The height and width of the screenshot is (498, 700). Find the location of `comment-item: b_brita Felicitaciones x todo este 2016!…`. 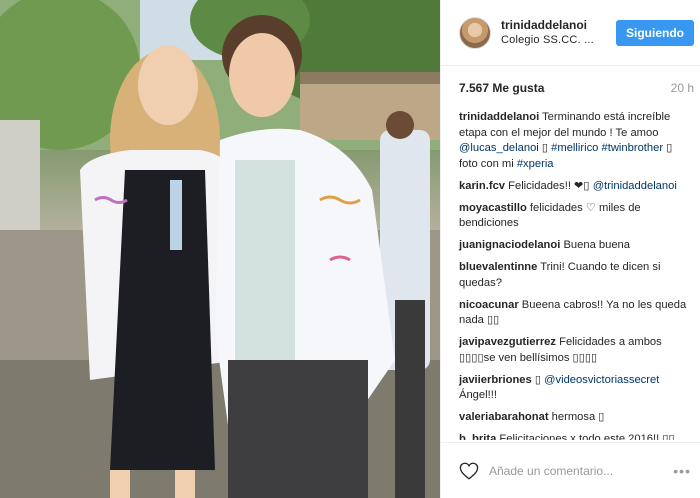

comment-item: b_brita Felicitaciones x todo este 2016!… is located at coordinates (576, 436).